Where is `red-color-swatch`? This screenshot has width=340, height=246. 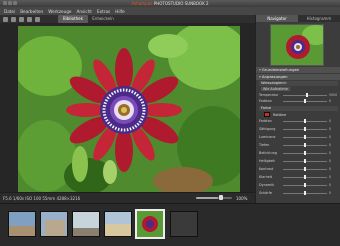
red-color-swatch is located at coordinates (267, 114).